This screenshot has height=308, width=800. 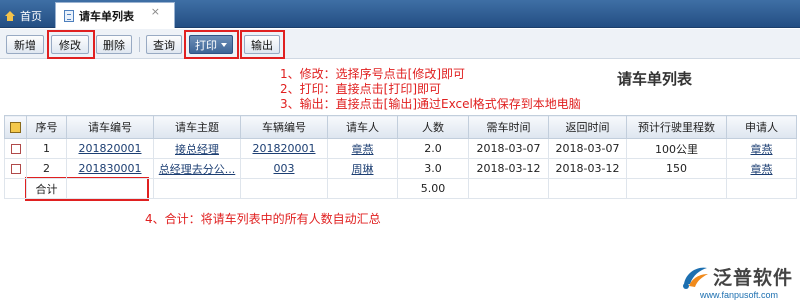 What do you see at coordinates (676, 168) in the screenshot?
I see `cell-mileage: 150` at bounding box center [676, 168].